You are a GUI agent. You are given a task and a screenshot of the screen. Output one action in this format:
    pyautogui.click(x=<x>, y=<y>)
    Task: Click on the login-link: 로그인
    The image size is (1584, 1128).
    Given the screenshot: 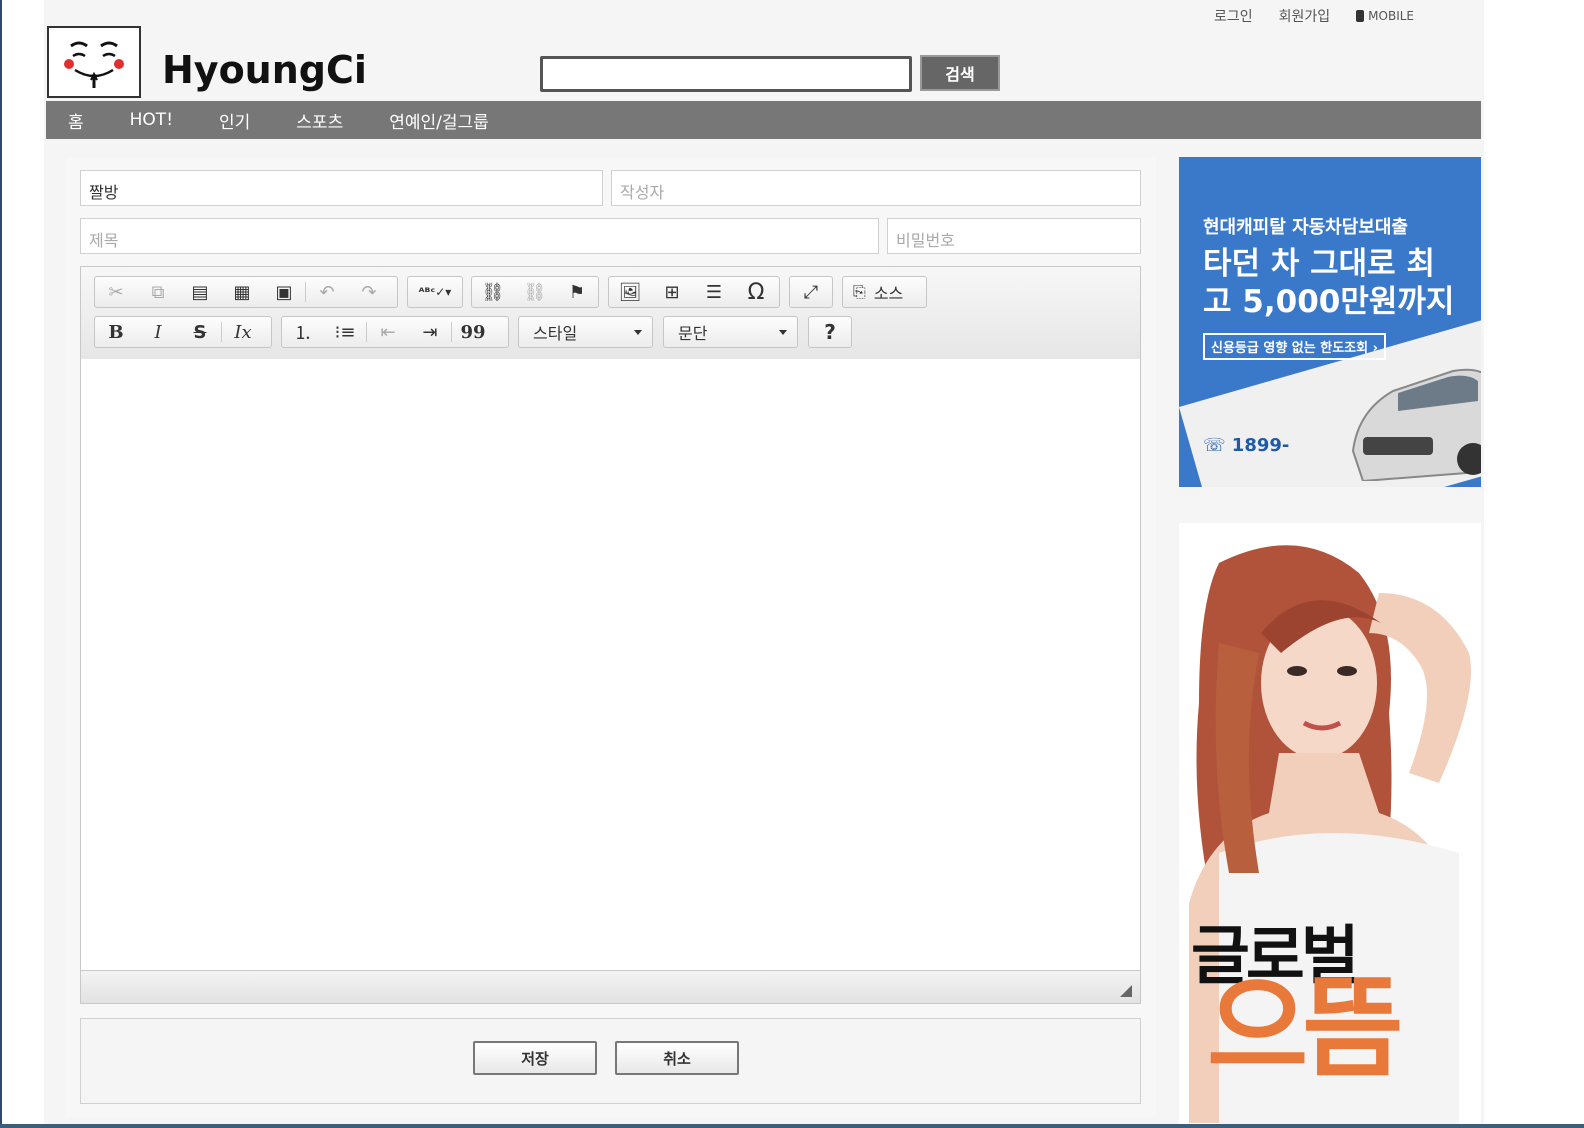 What is the action you would take?
    pyautogui.click(x=1233, y=16)
    